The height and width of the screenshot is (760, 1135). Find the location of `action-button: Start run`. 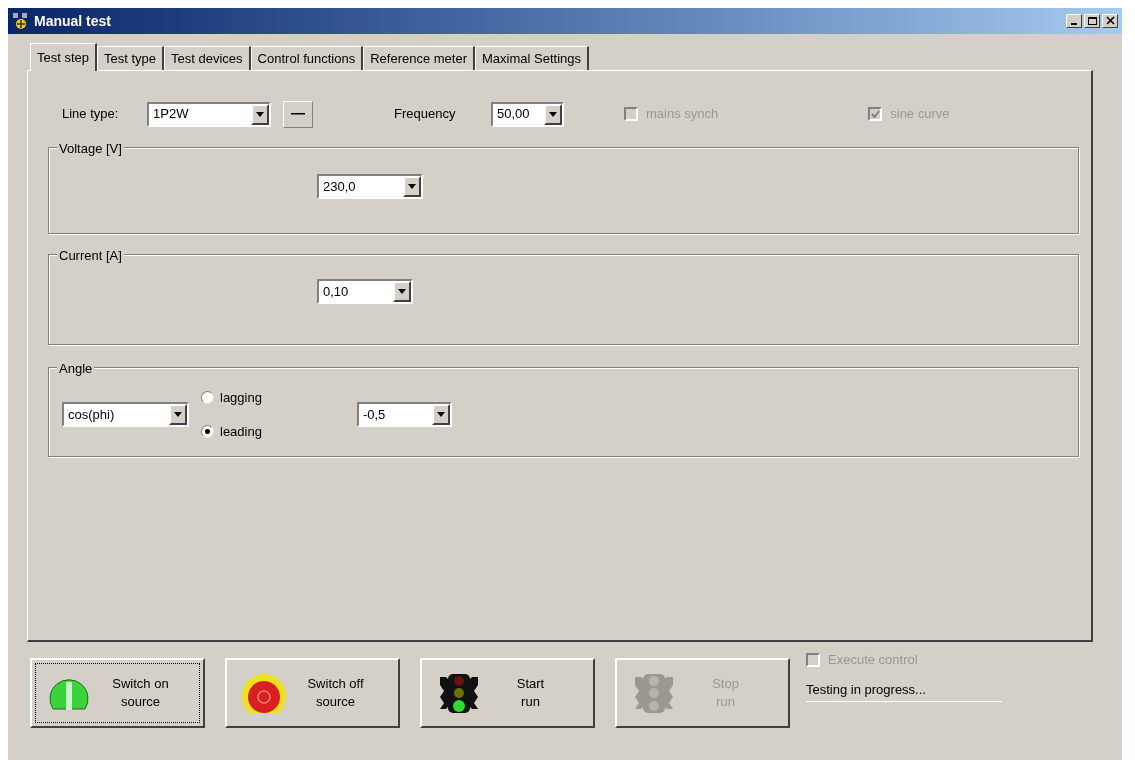

action-button: Start run is located at coordinates (507, 693).